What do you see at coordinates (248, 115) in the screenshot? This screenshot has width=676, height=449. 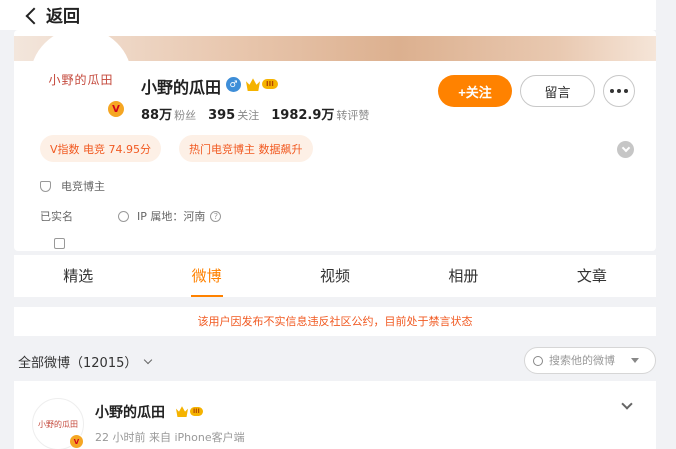 I see `following-label: 关注` at bounding box center [248, 115].